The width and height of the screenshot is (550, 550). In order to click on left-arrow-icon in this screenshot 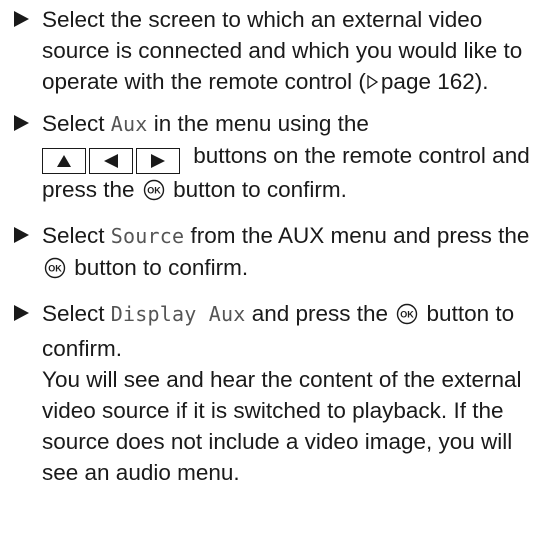, I will do `click(111, 161)`.